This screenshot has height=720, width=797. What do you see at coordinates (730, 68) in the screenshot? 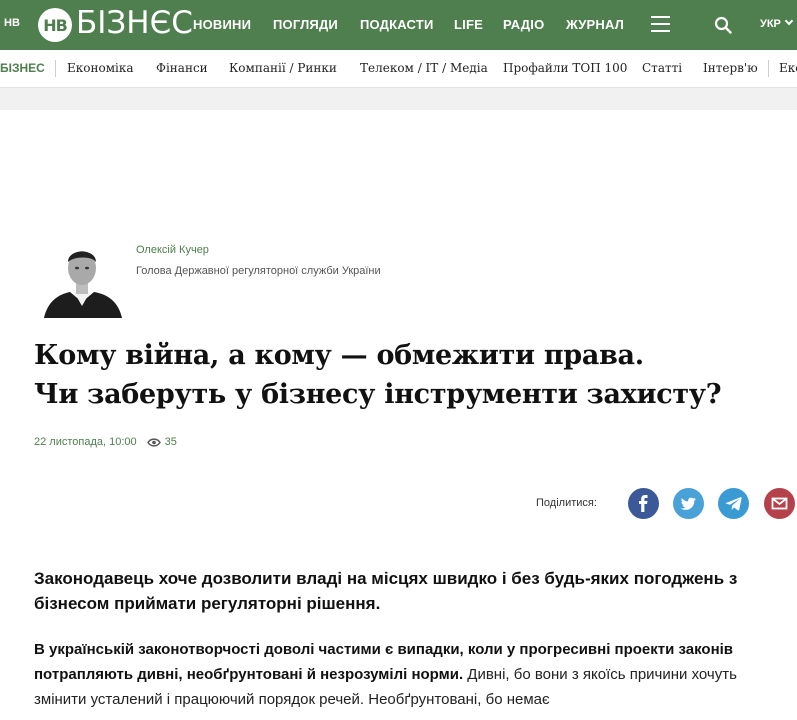
I see `subnav-interviews: Інтерв'ю` at bounding box center [730, 68].